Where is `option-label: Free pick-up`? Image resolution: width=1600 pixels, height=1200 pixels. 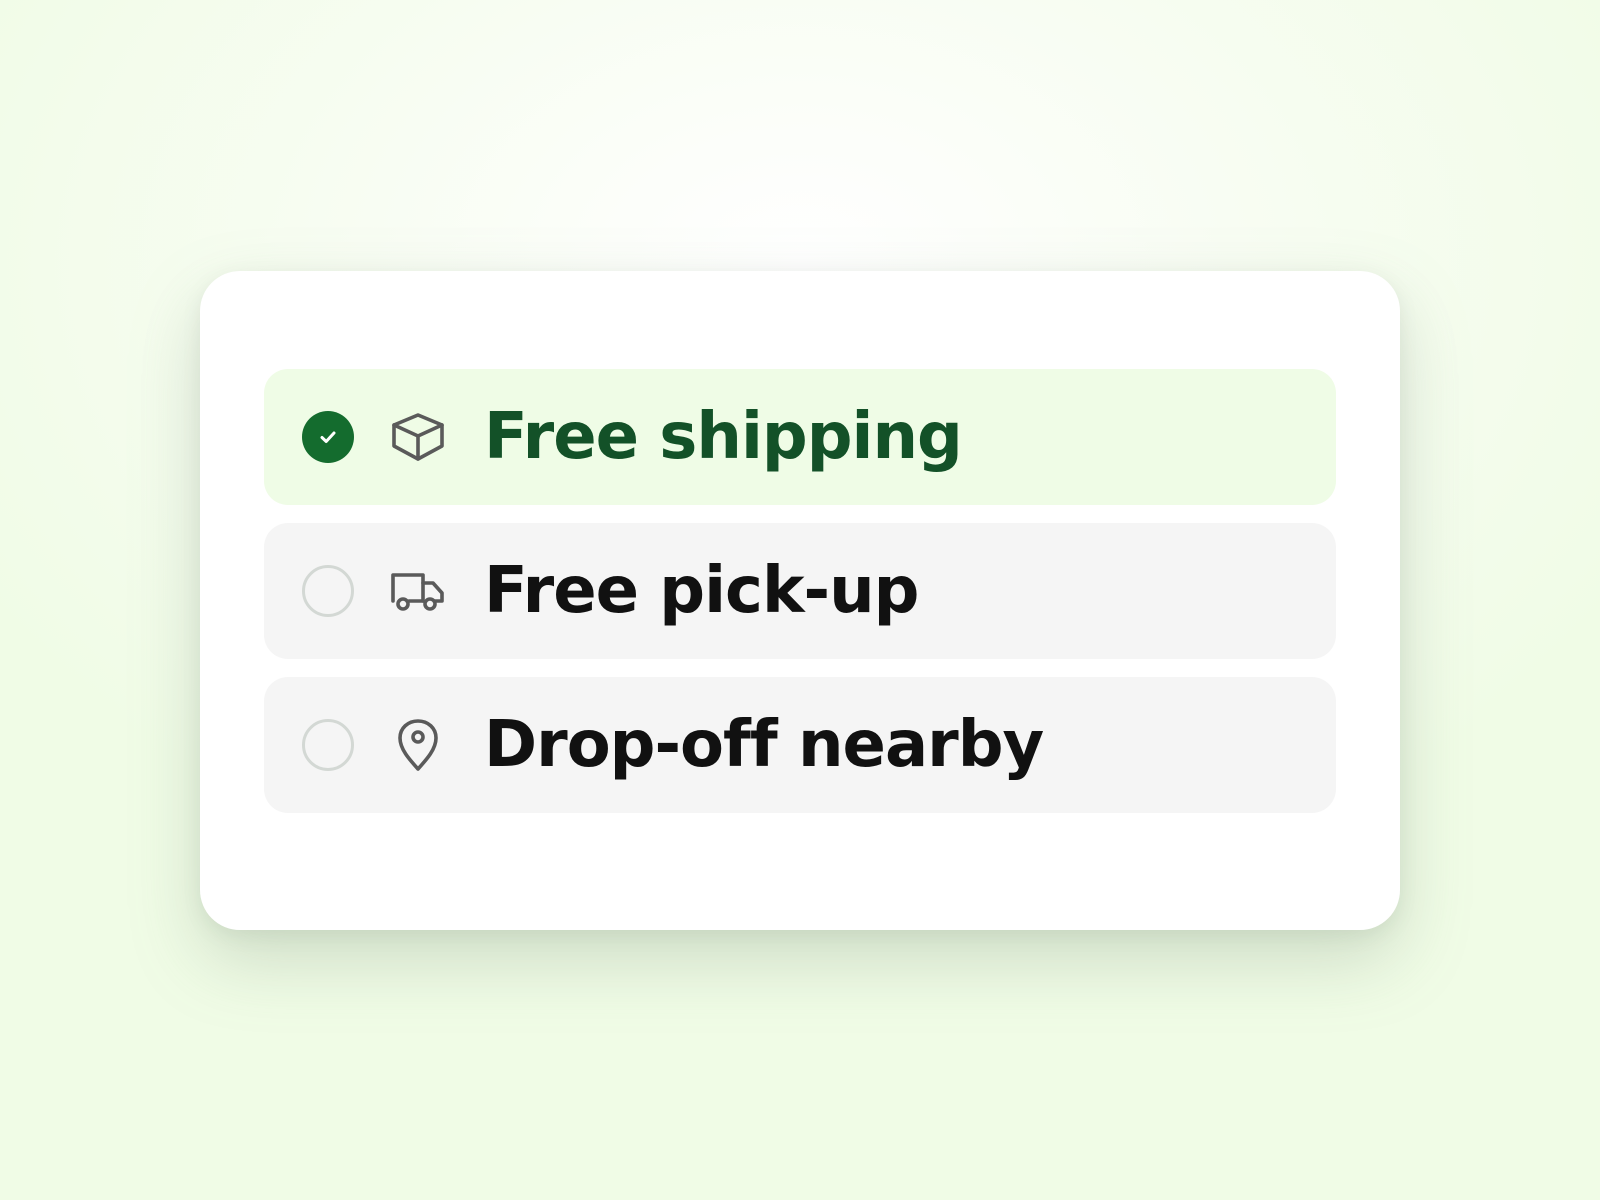 option-label: Free pick-up is located at coordinates (701, 591).